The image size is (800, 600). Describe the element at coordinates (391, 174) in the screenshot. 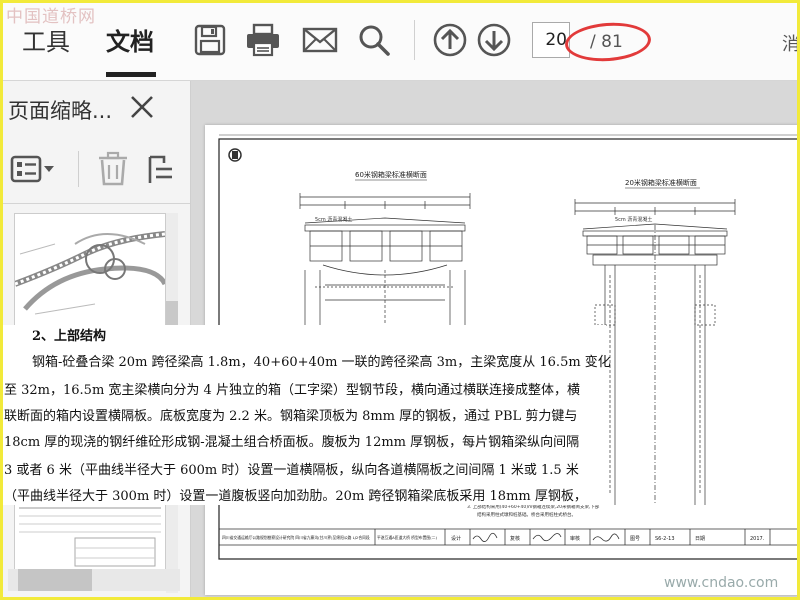

I see `left-section-title: 60米钢箱梁标准横断面` at that location.